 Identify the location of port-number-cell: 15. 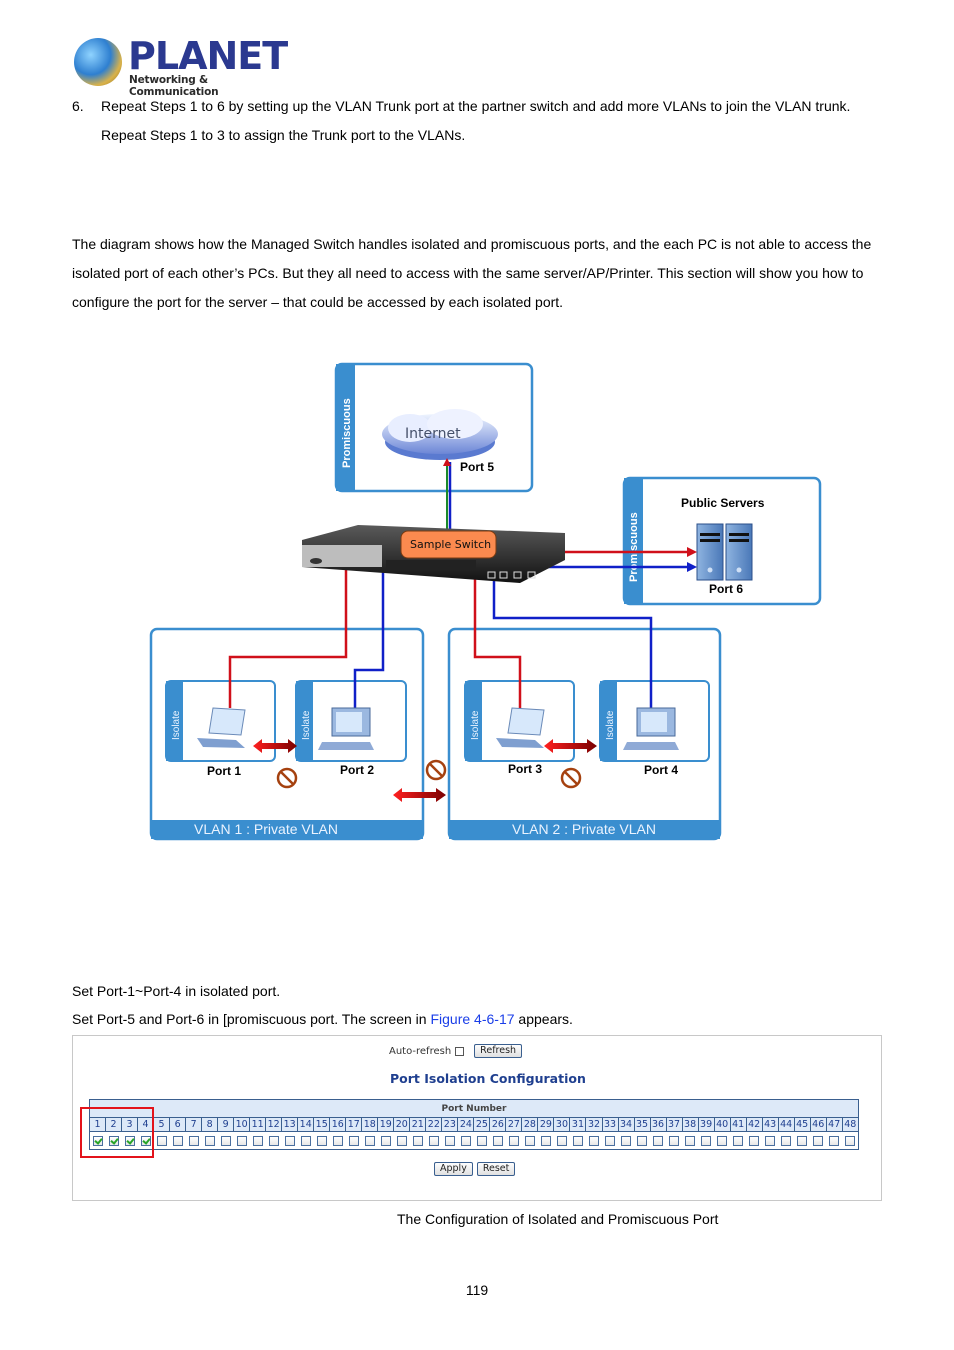
(321, 1124).